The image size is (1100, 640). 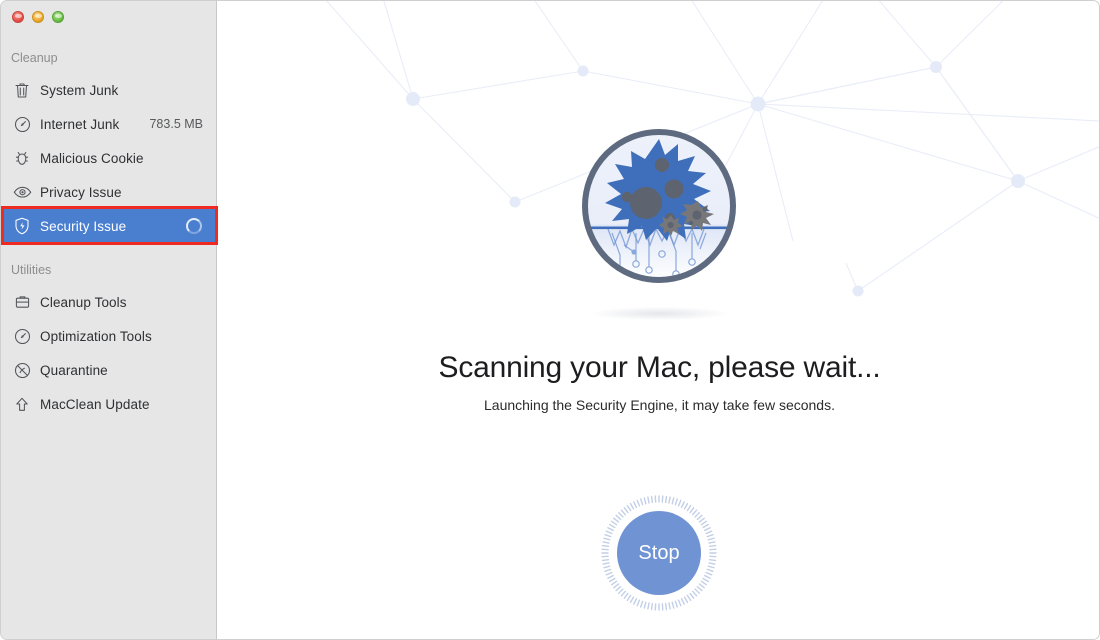 I want to click on sidebar-item-label: Malicious Cookie, so click(x=92, y=158).